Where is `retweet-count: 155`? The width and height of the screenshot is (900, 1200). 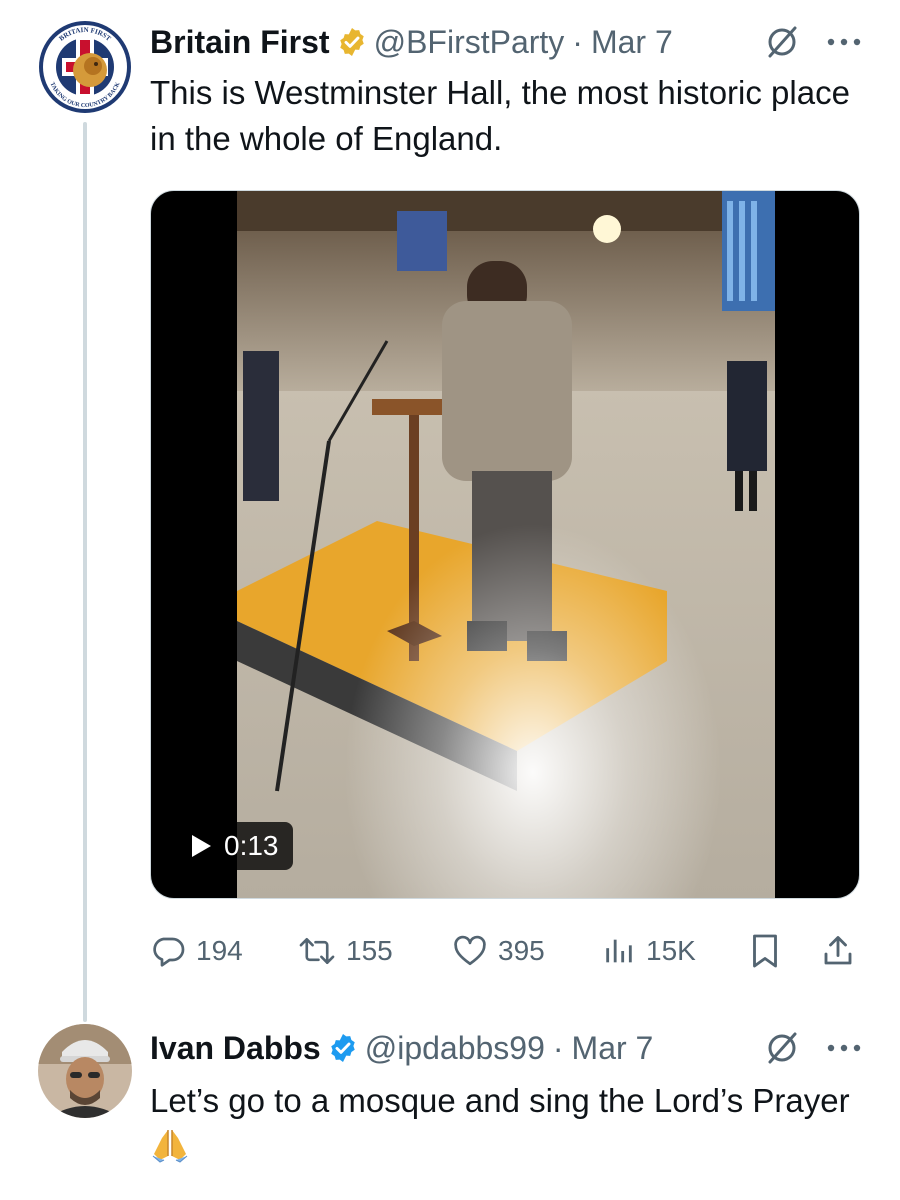
retweet-count: 155 is located at coordinates (369, 950).